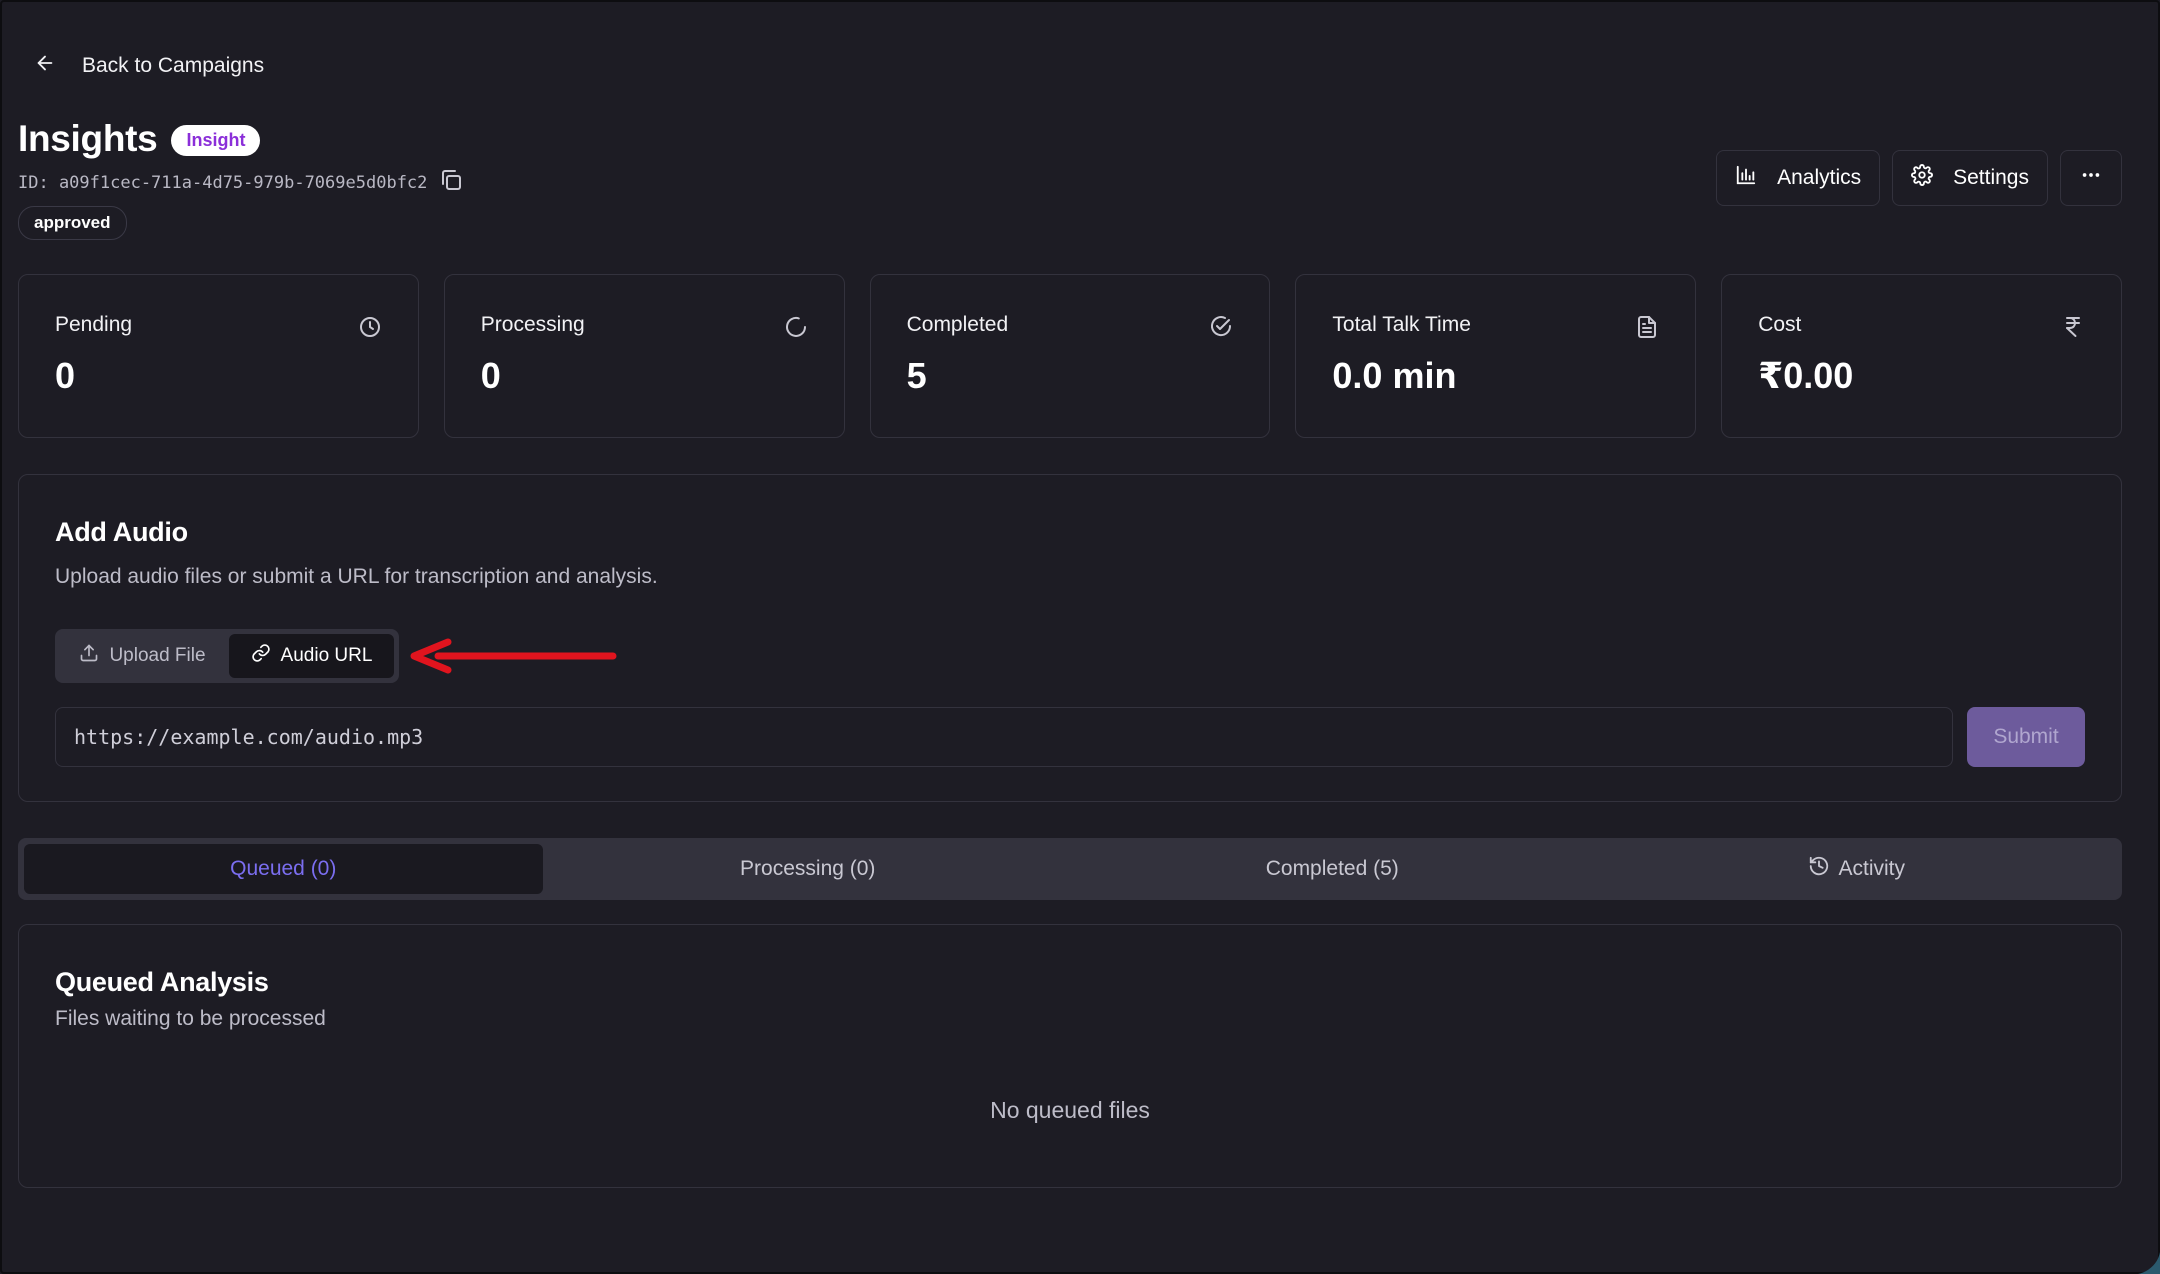 Image resolution: width=2160 pixels, height=1274 pixels. What do you see at coordinates (326, 655) in the screenshot?
I see `audio-url-label: Audio URL` at bounding box center [326, 655].